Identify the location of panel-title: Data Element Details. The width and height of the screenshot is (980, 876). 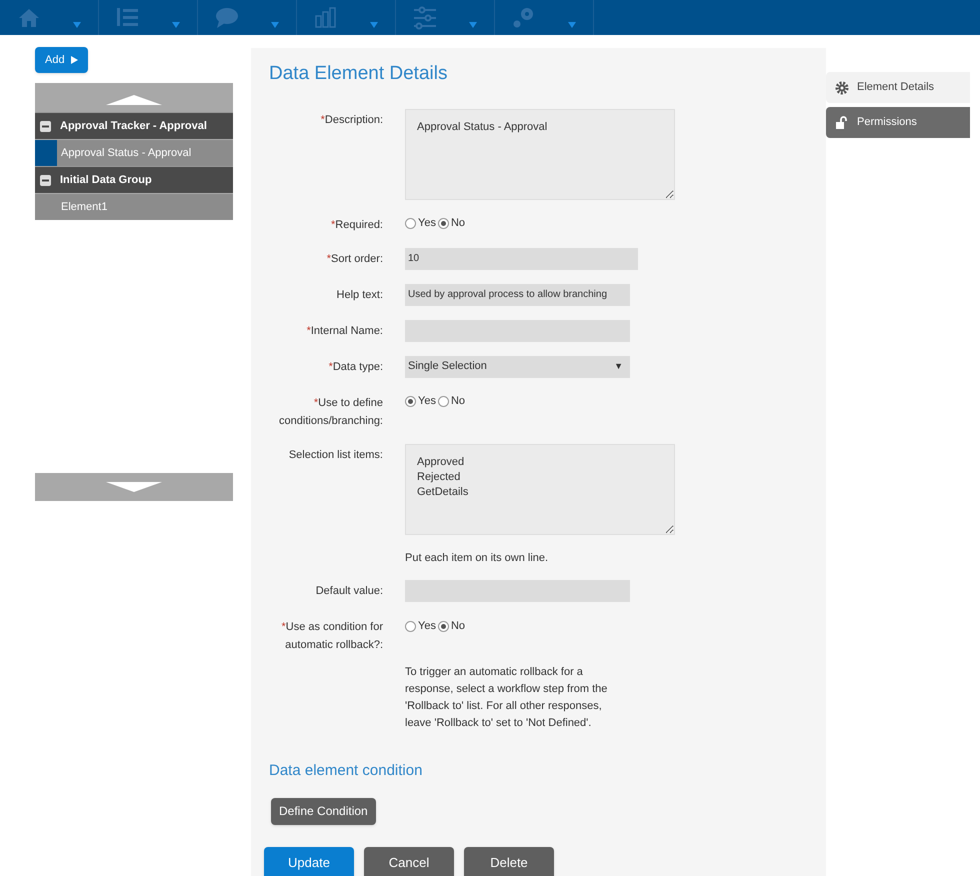
(358, 74).